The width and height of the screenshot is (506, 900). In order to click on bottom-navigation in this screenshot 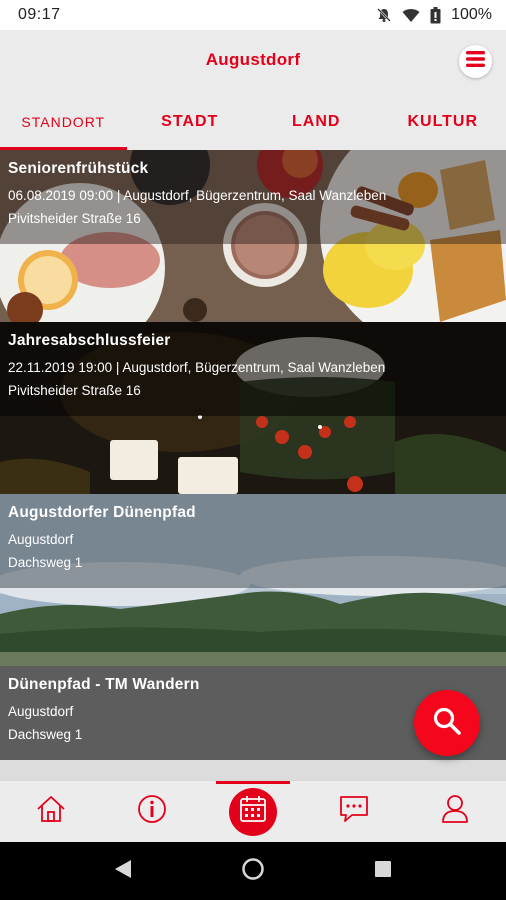, I will do `click(253, 811)`.